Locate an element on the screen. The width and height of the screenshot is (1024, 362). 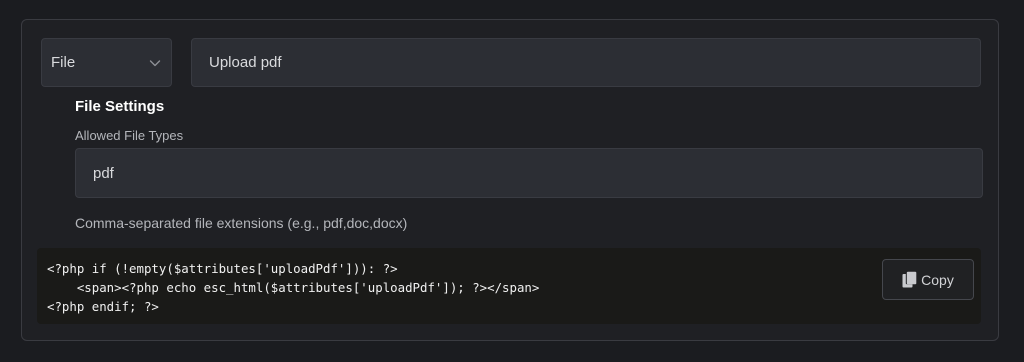
chevron-down-icon is located at coordinates (155, 63).